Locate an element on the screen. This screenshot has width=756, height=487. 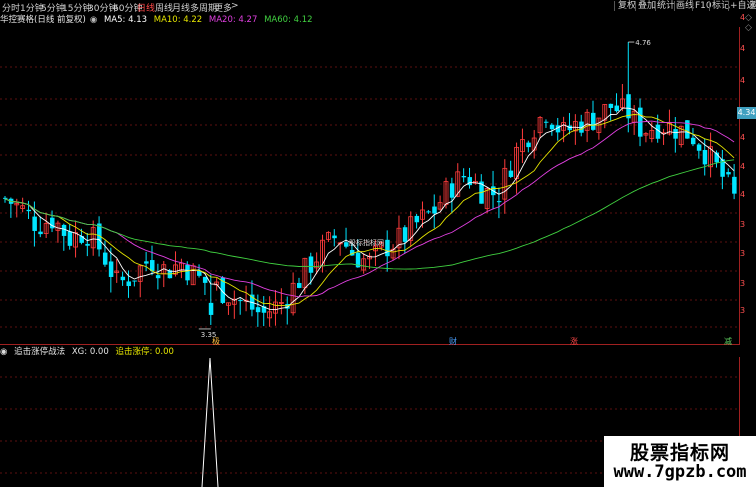
indicator-icon: ◉ is located at coordinates (3, 352).